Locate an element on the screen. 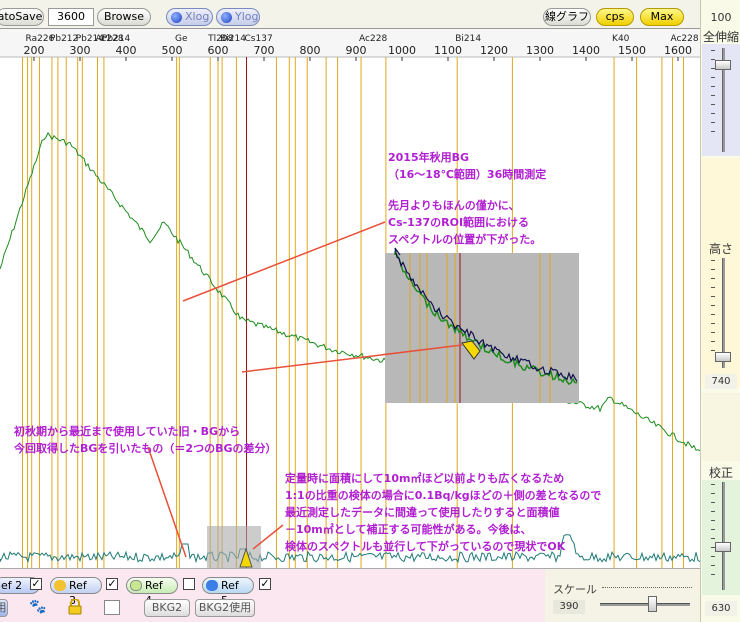 Image resolution: width=740 pixels, height=622 pixels. ref5-icon is located at coordinates (212, 585).